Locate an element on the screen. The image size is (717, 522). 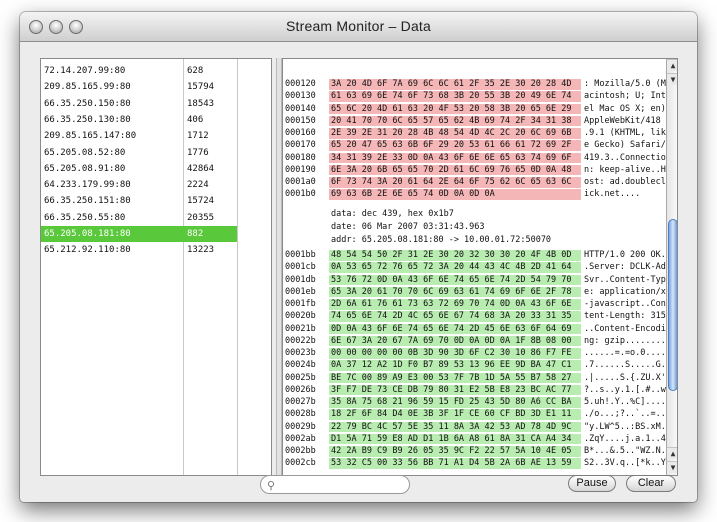
search-input is located at coordinates (342, 485).